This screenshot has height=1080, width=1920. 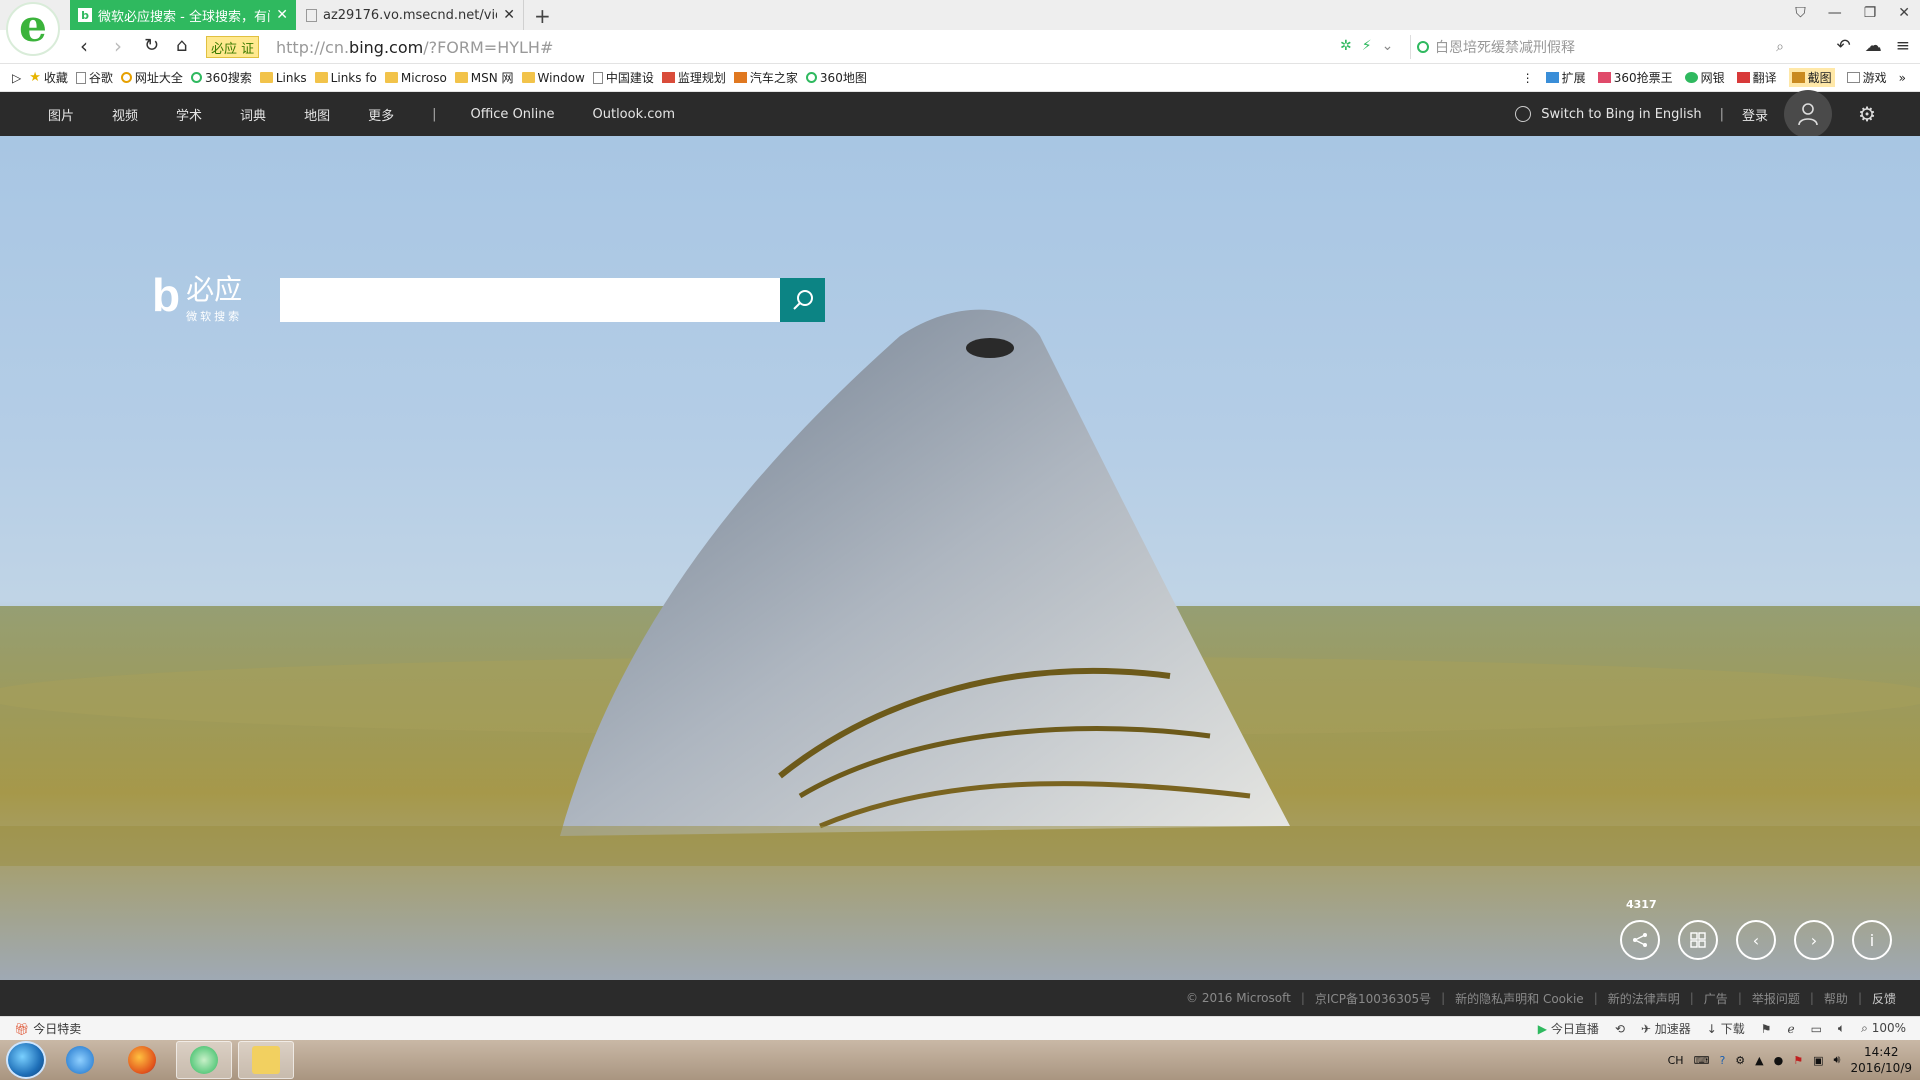 I want to click on cert-badge: 必应 证, so click(x=233, y=47).